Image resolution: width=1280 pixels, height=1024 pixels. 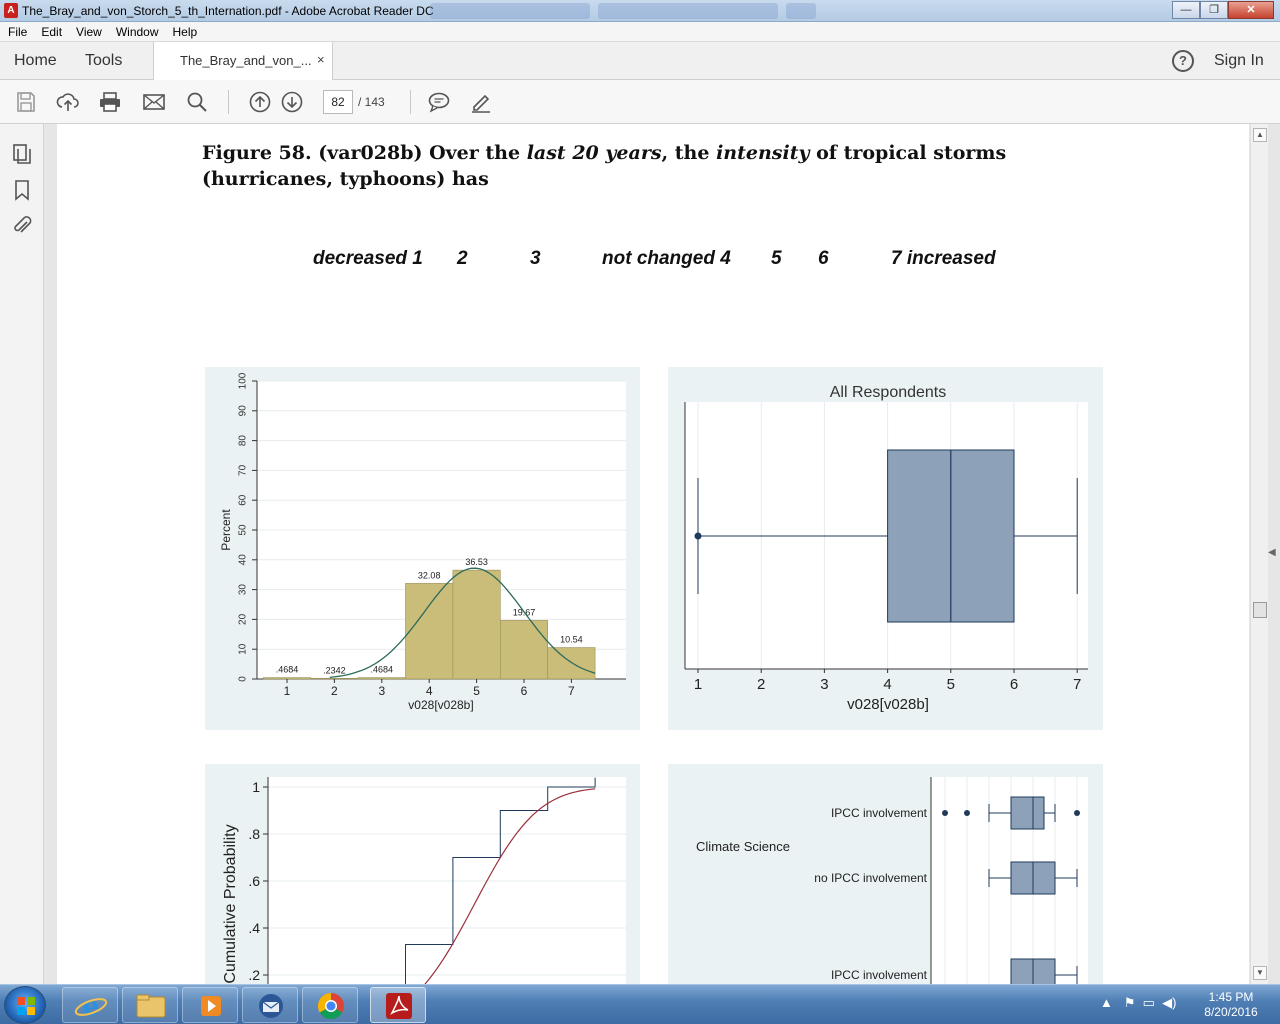 What do you see at coordinates (1214, 10) in the screenshot?
I see `maximize-button: ❐` at bounding box center [1214, 10].